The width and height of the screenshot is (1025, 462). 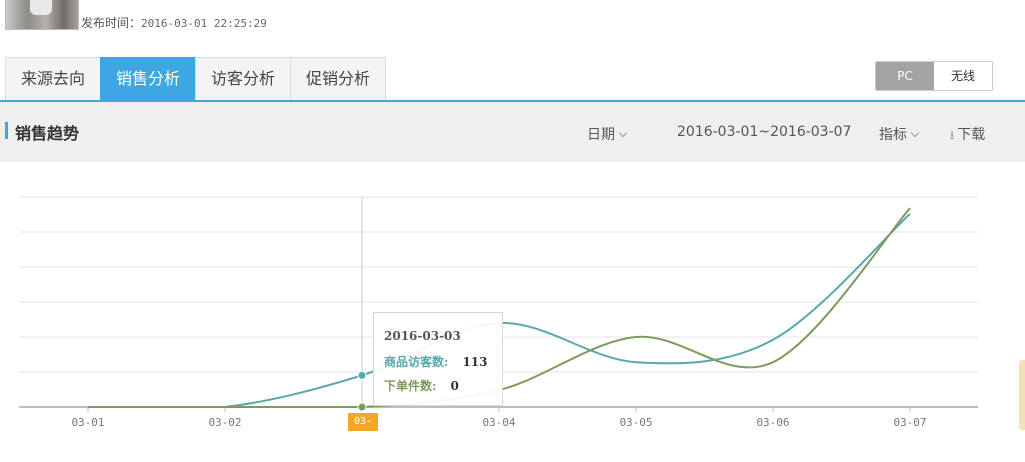 What do you see at coordinates (601, 135) in the screenshot?
I see `date-dropdown-label: 日期` at bounding box center [601, 135].